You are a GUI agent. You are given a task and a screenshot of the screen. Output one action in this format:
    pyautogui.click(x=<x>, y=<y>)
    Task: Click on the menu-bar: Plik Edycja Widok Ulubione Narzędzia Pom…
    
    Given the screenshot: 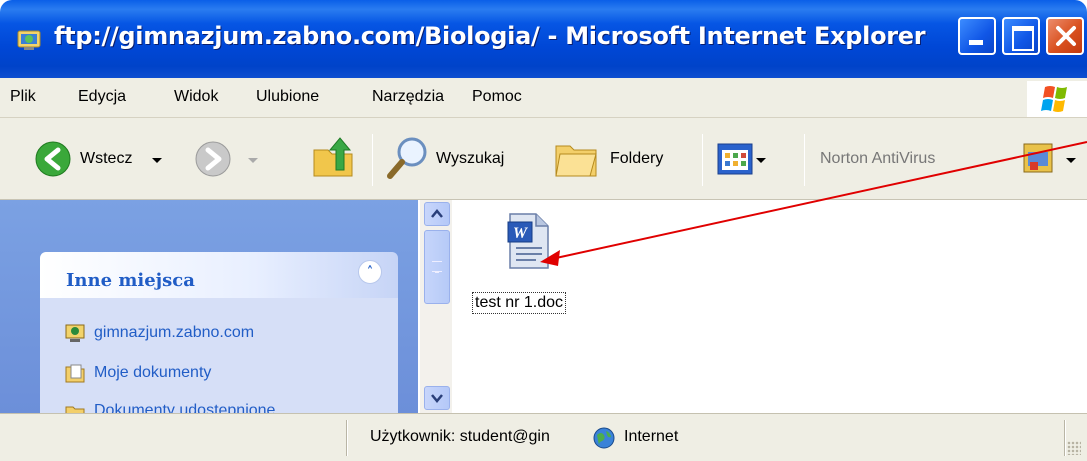 What is the action you would take?
    pyautogui.click(x=543, y=98)
    